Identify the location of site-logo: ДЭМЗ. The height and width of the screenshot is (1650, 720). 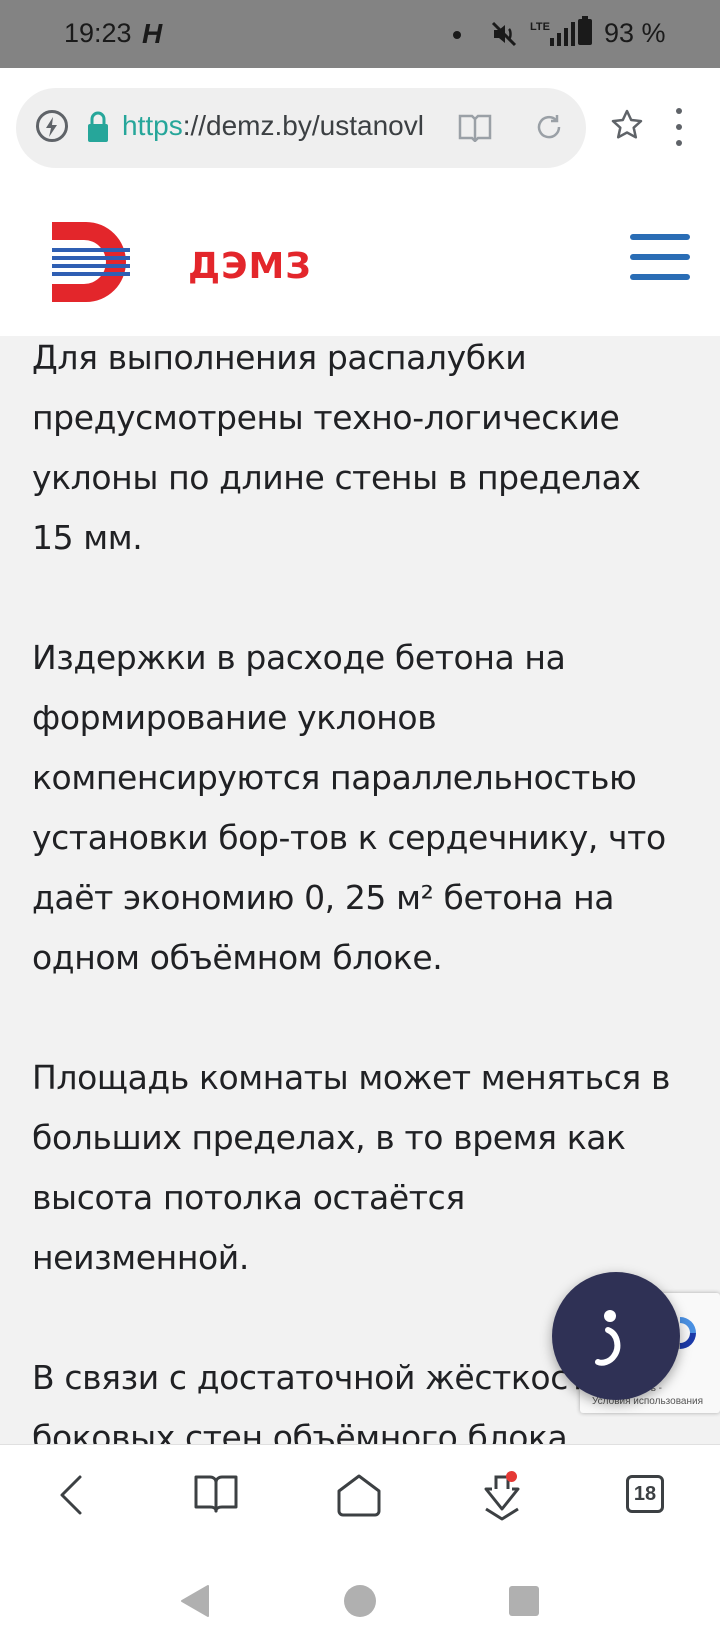
(179, 262).